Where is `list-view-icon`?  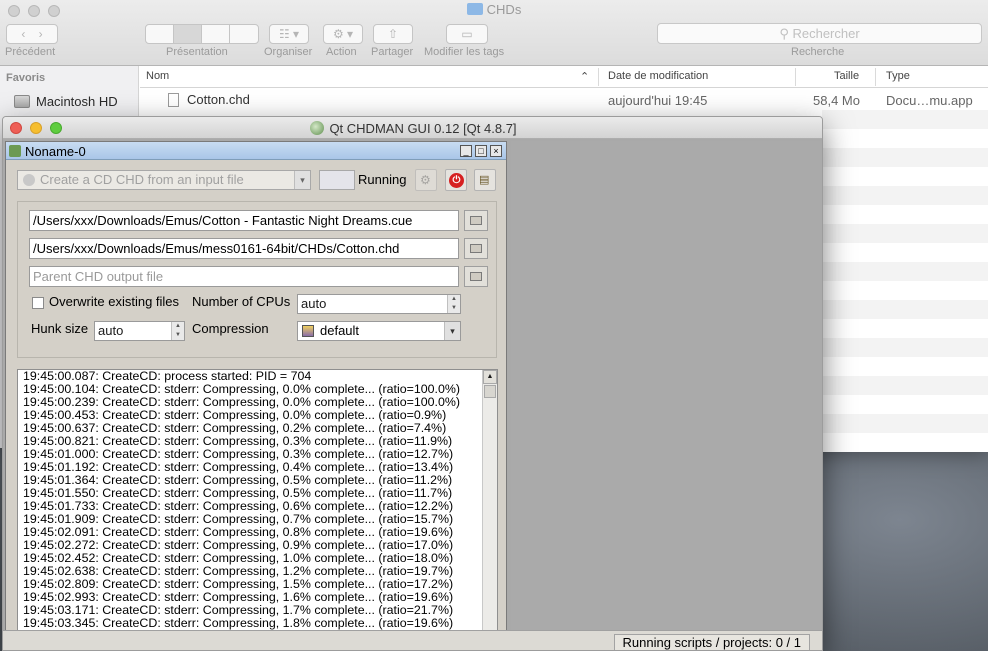 list-view-icon is located at coordinates (188, 34).